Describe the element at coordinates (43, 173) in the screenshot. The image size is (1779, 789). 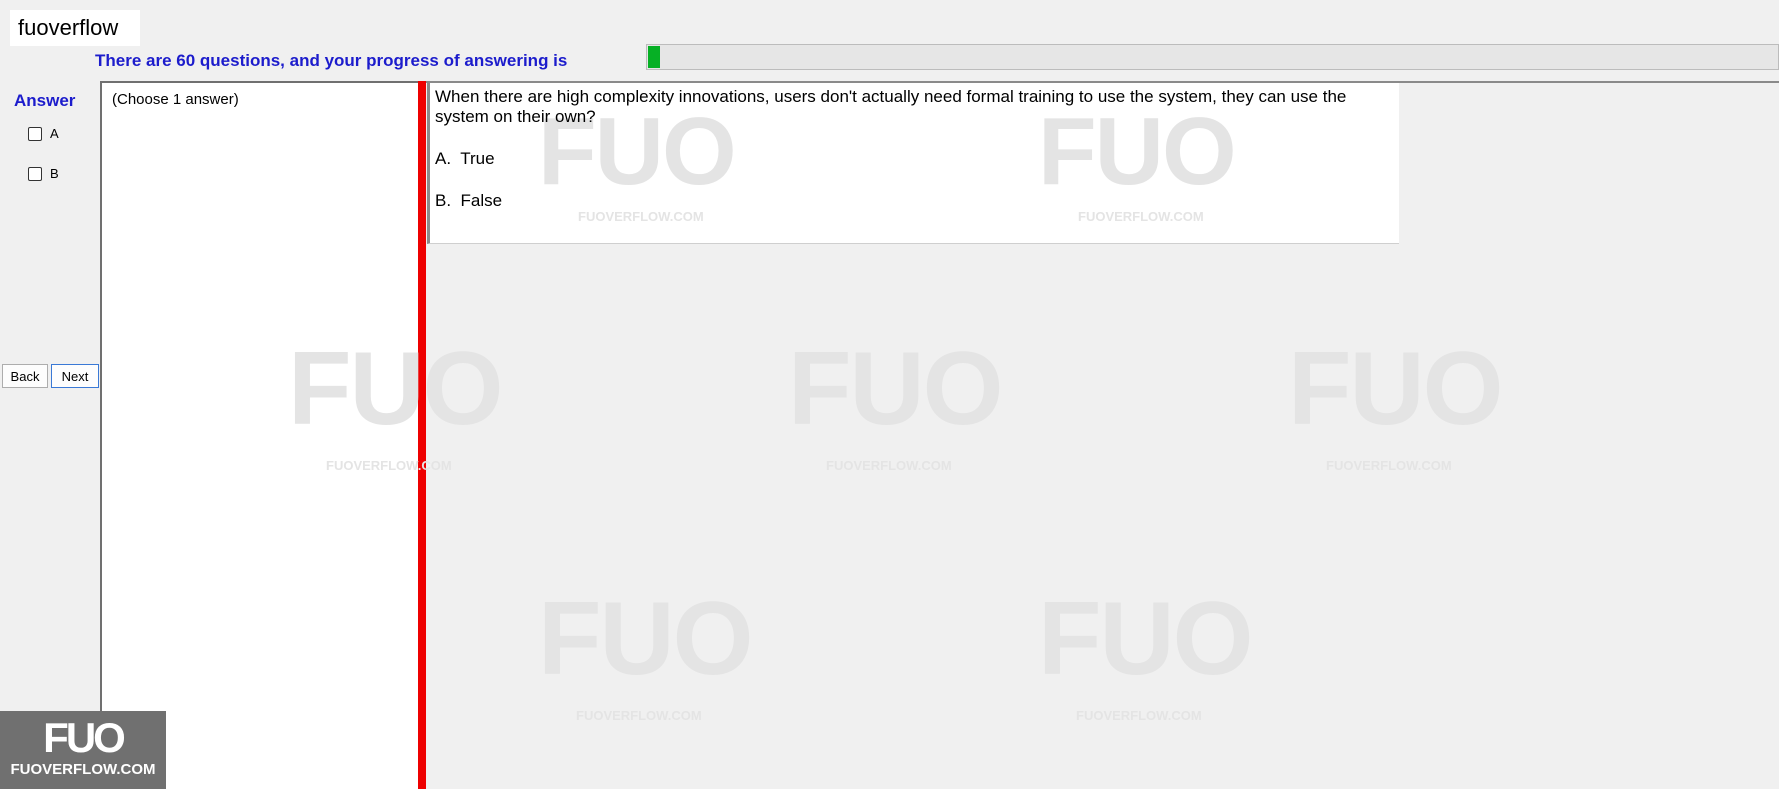
I see `answer-option-b: B` at that location.